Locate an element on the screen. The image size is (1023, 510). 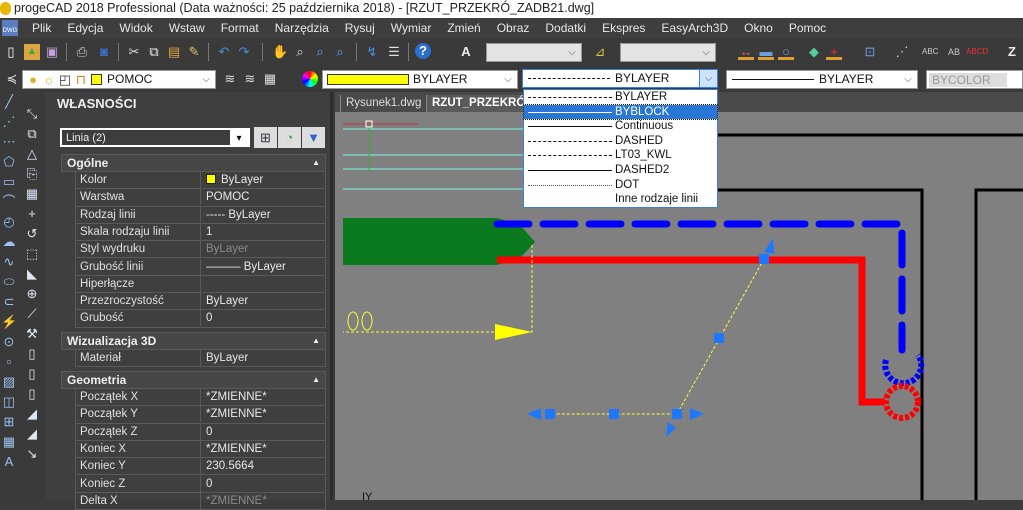
blue-pipe-bend is located at coordinates (903, 370).